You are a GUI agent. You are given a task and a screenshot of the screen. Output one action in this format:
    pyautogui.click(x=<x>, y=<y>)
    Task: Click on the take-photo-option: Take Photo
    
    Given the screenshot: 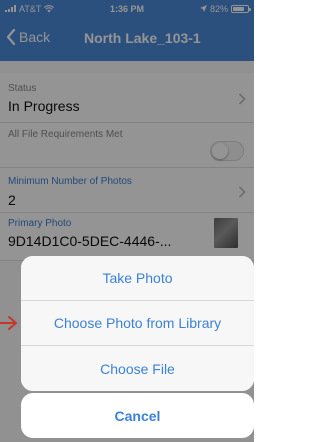 What is the action you would take?
    pyautogui.click(x=137, y=278)
    